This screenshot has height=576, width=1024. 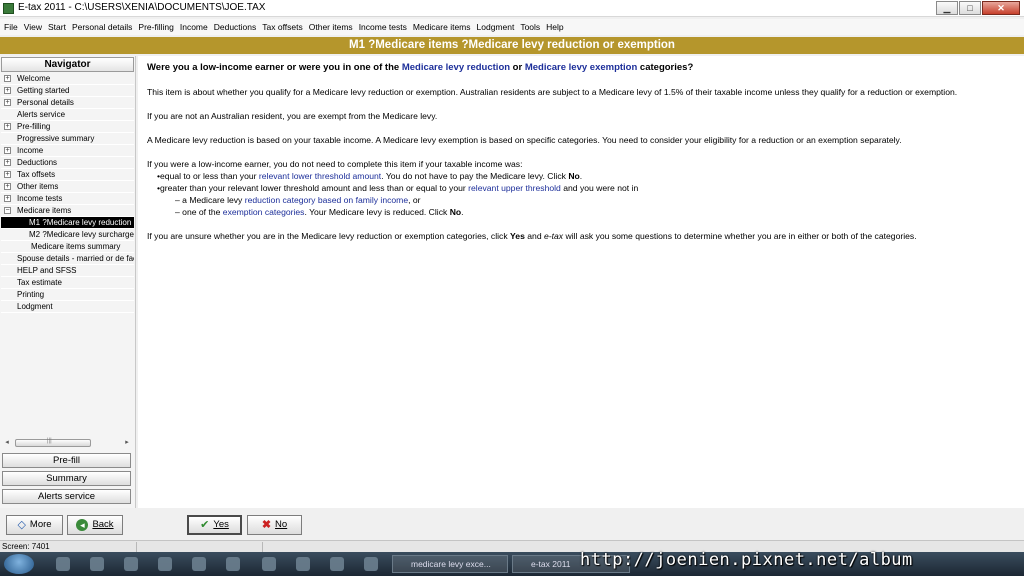 I want to click on menu-medicare-items: Medicare items, so click(x=442, y=27).